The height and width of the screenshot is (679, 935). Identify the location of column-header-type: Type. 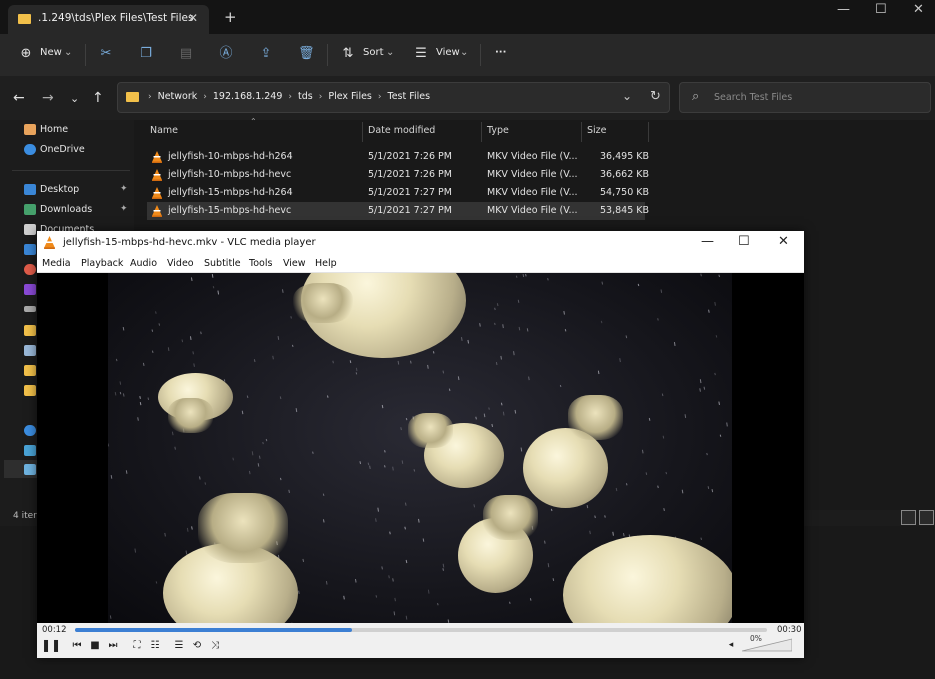
(498, 130).